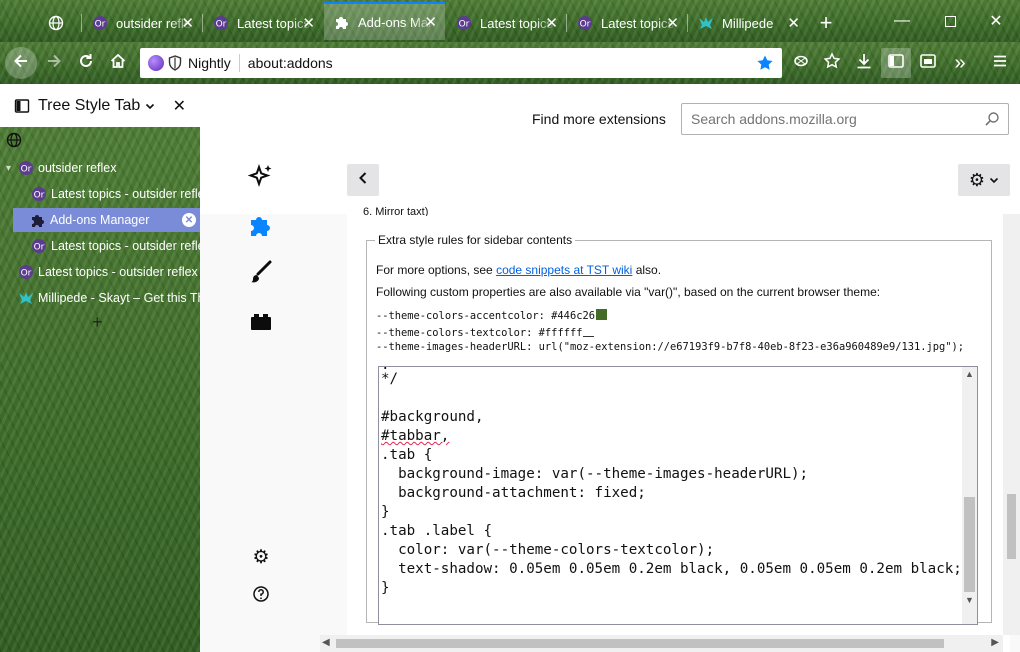  Describe the element at coordinates (647, 270) in the screenshot. I see `hint-suffix: also.` at that location.